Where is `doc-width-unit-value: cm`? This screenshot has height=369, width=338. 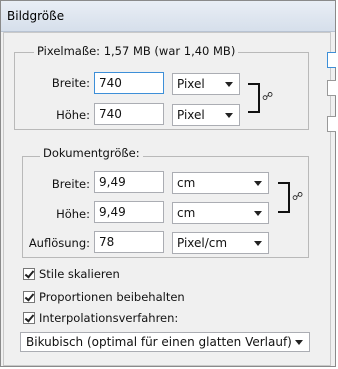 doc-width-unit-value: cm is located at coordinates (186, 183).